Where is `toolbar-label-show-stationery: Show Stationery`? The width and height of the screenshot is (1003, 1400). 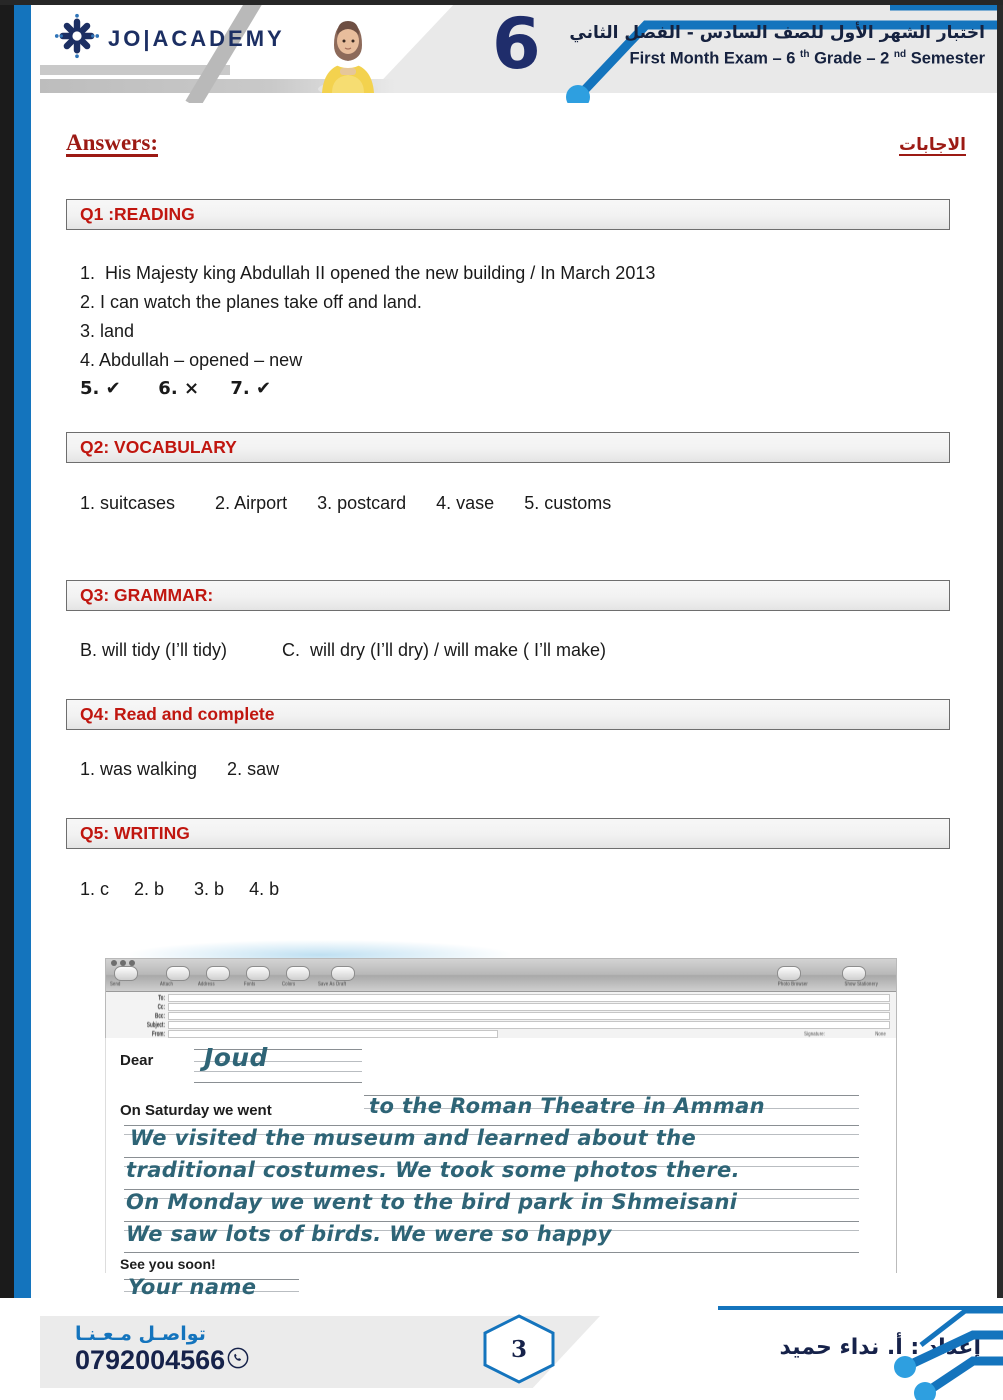
toolbar-label-show-stationery: Show Stationery is located at coordinates (861, 983).